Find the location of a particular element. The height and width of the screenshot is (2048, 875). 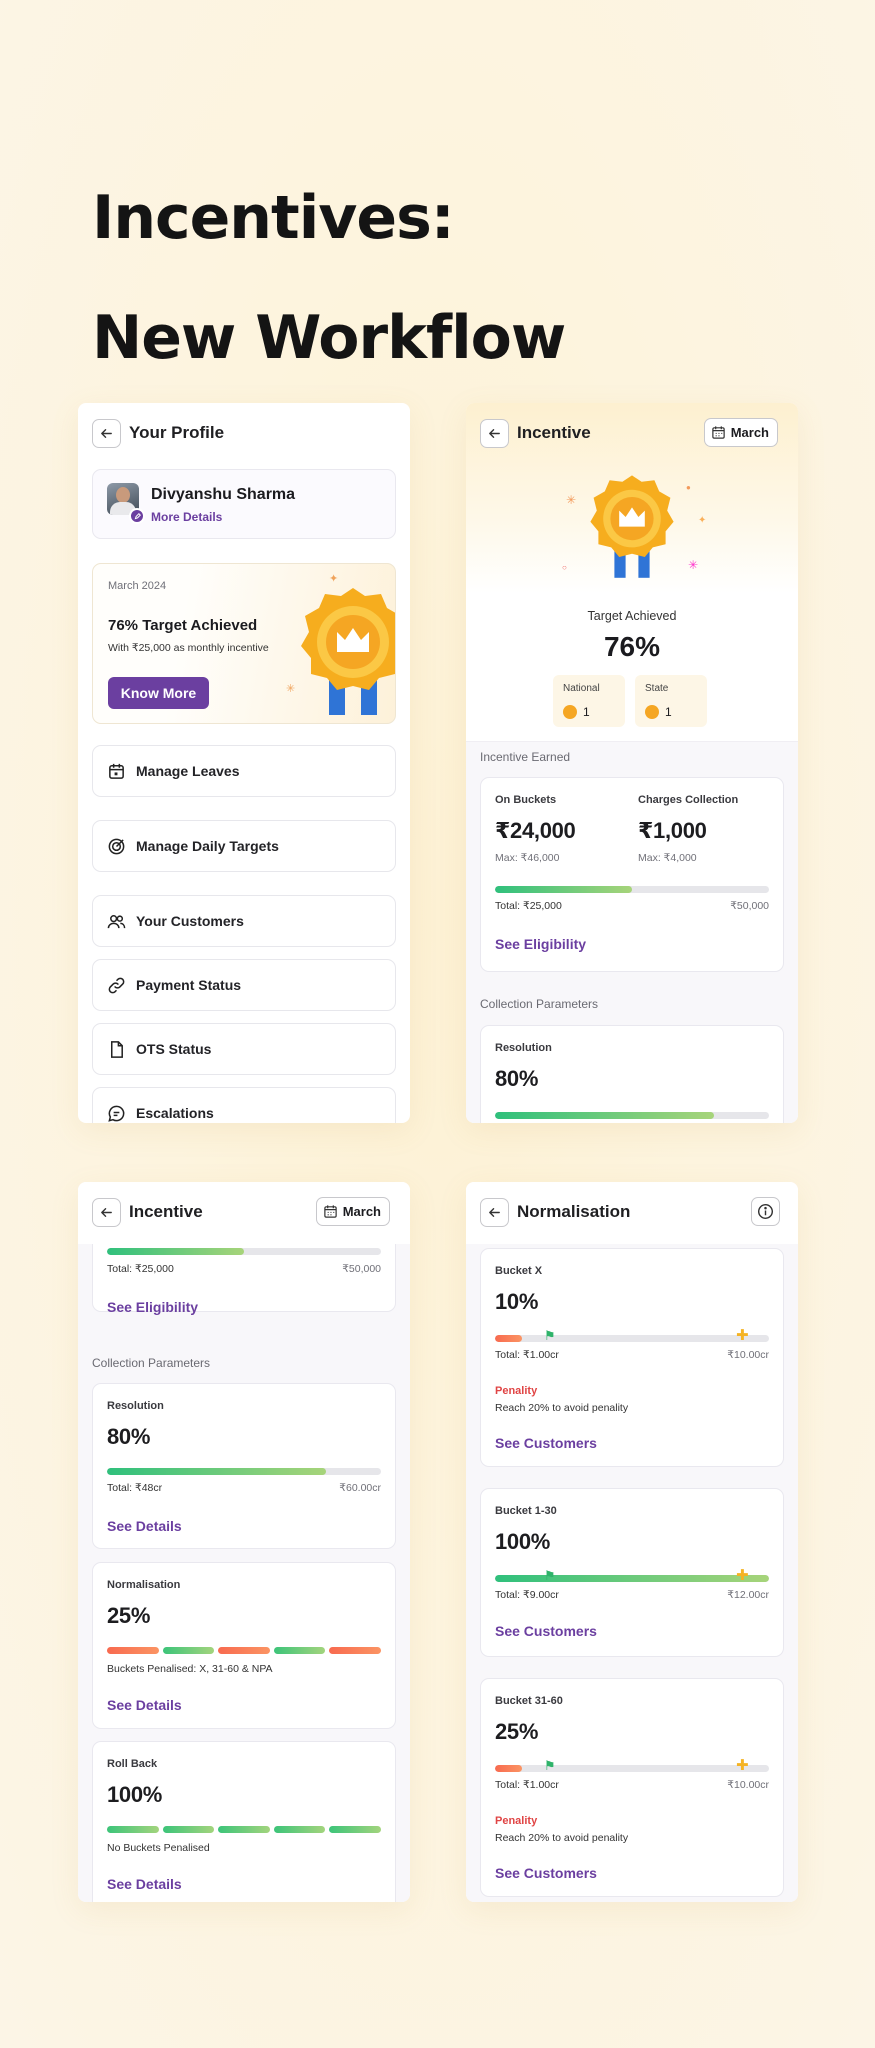

more-details-link: More Details is located at coordinates (186, 517).